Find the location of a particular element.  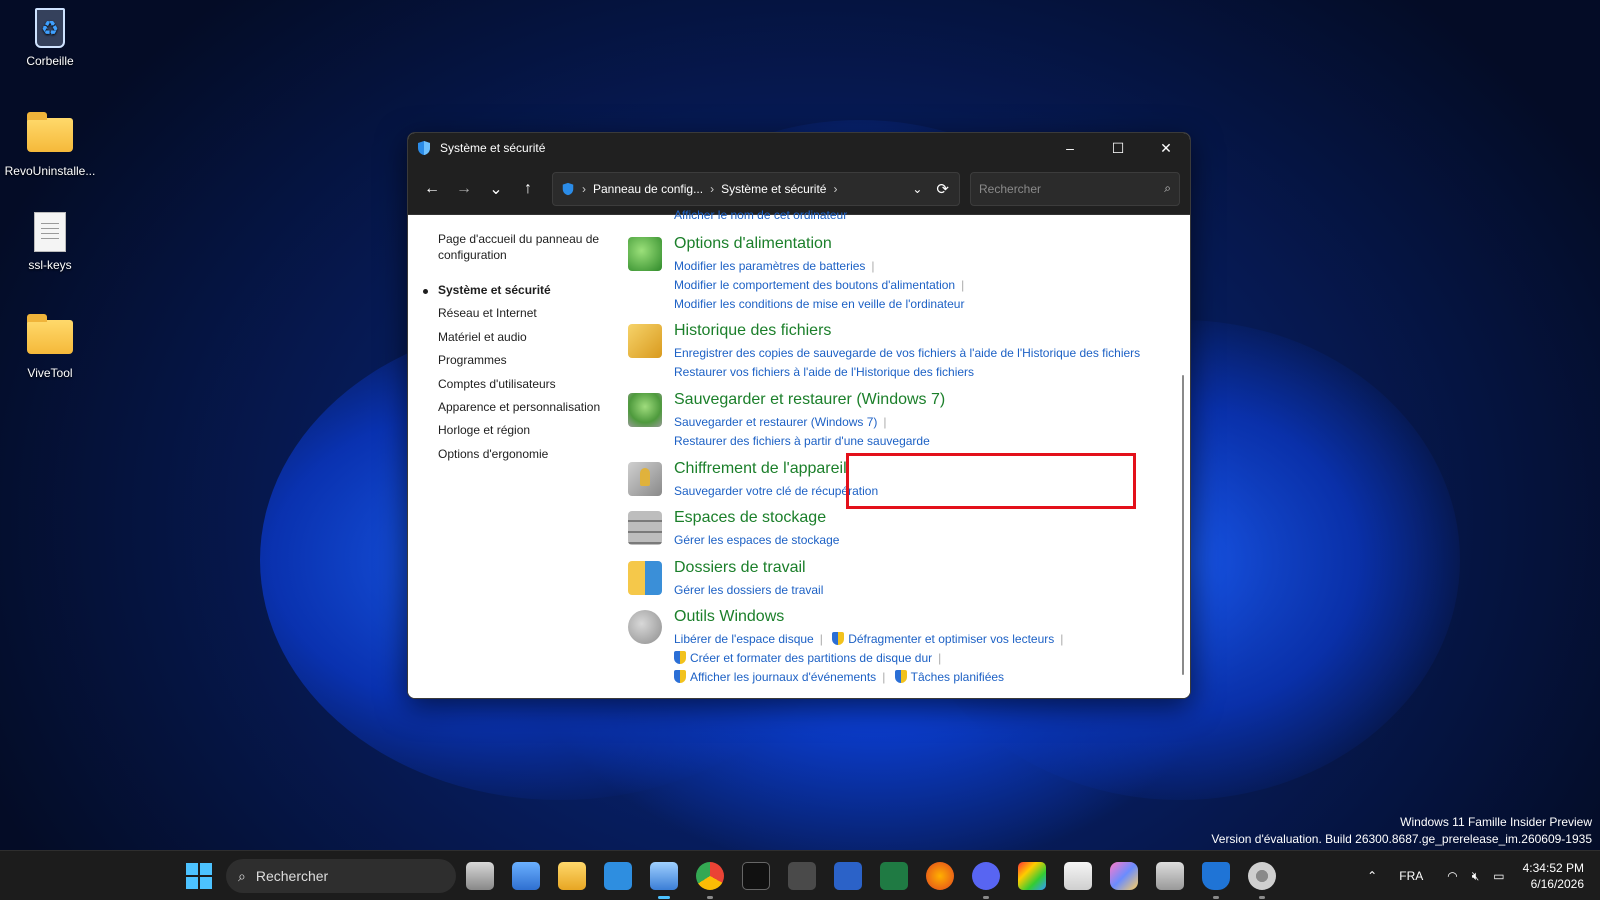

title-bar: Système et sécurité – ☐ ✕ is located at coordinates (799, 148).